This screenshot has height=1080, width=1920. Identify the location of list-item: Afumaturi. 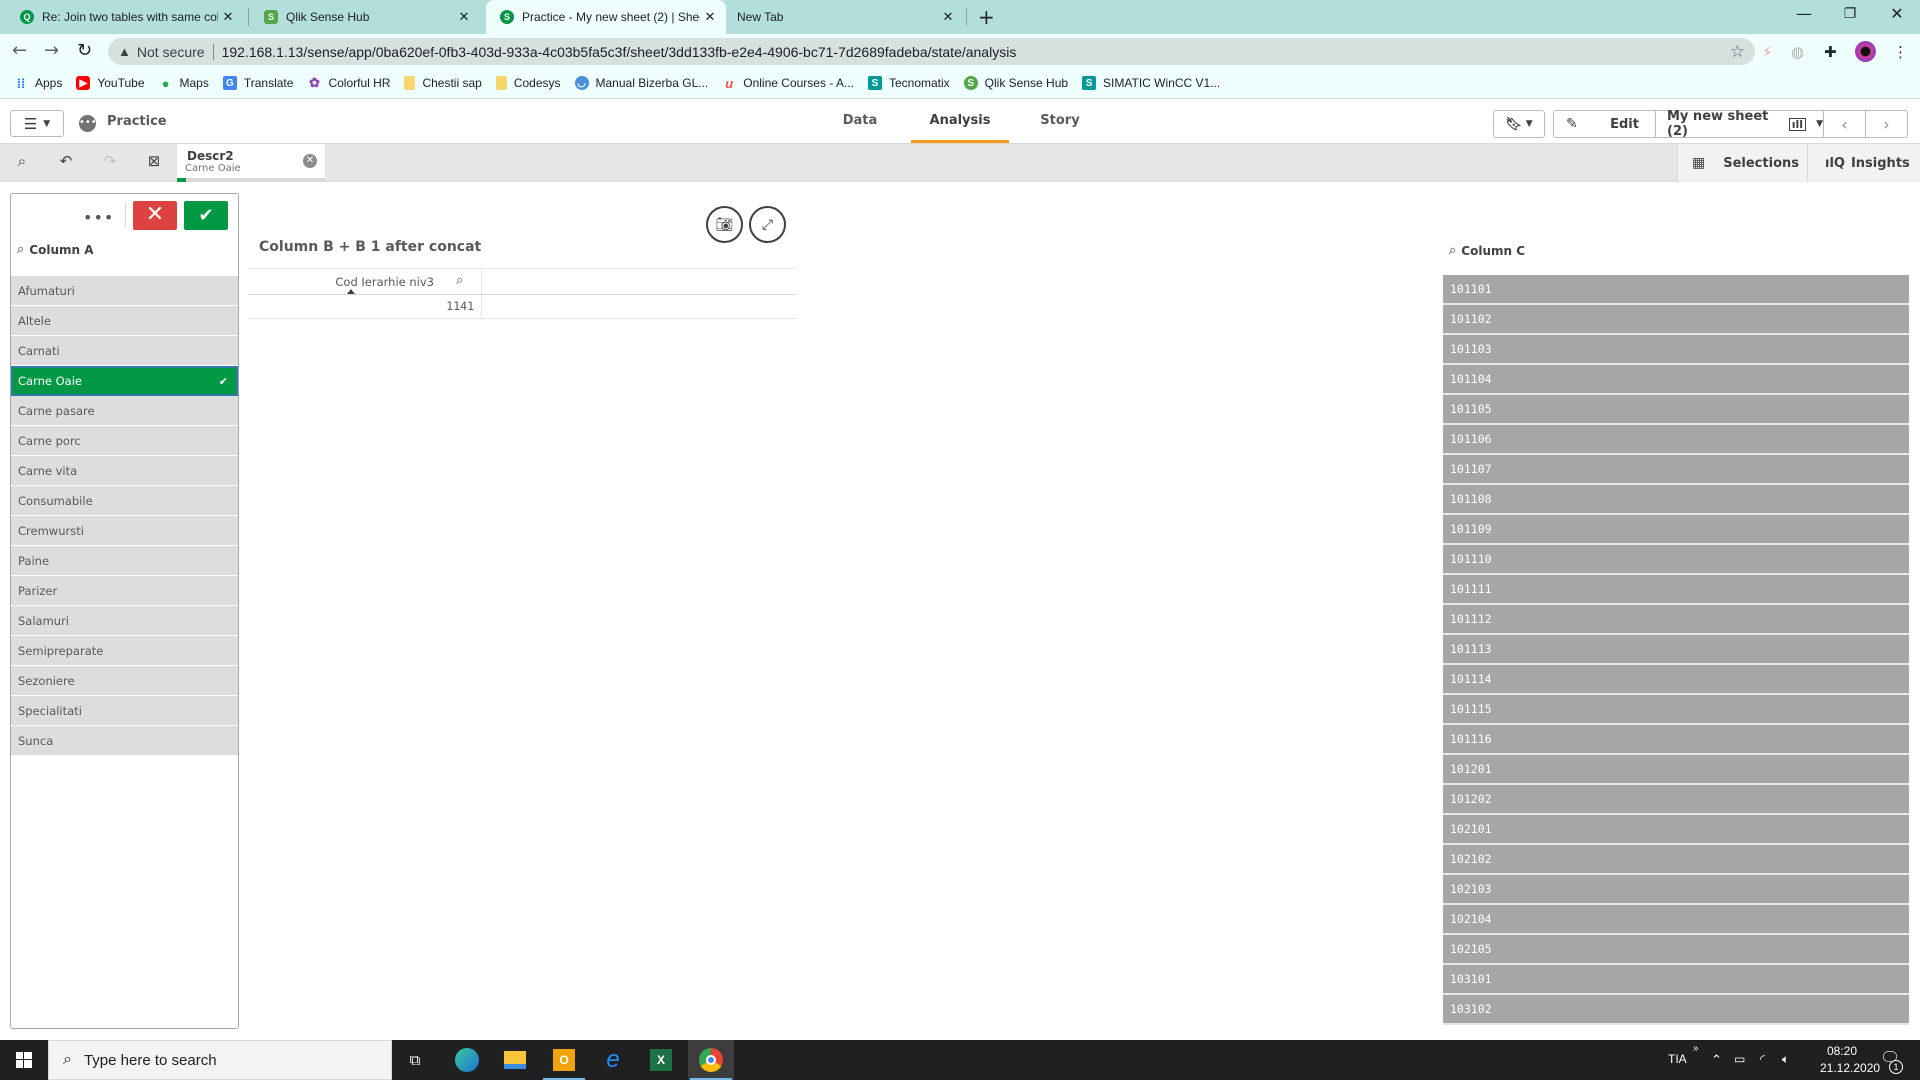
(124, 291).